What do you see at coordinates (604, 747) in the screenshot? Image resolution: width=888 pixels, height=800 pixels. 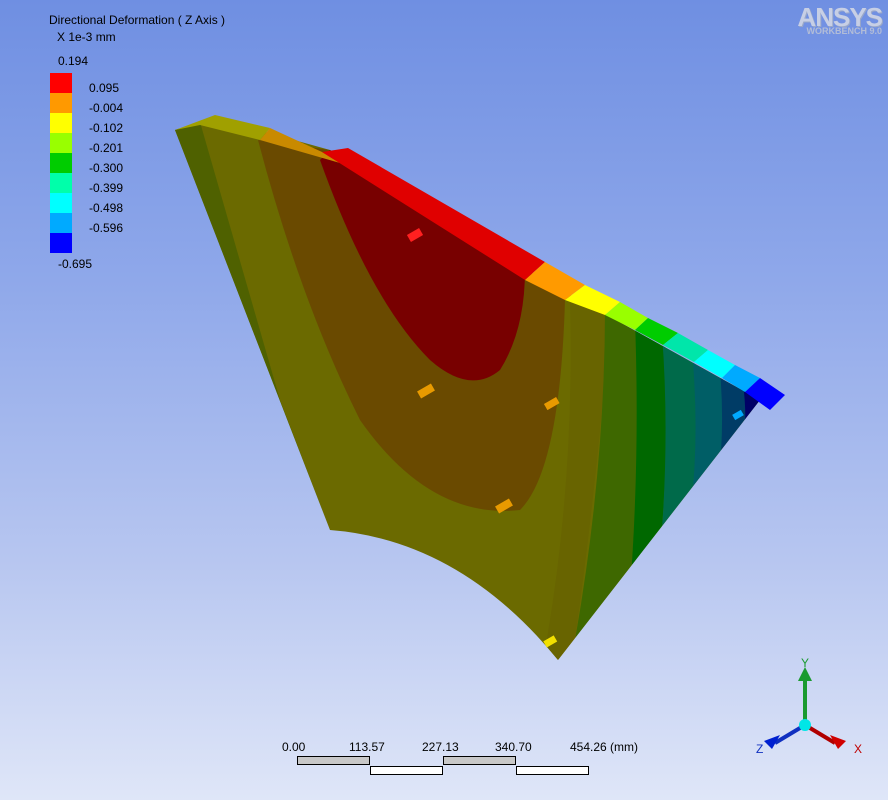 I see `scale-tick-label: 454.26 (mm)` at bounding box center [604, 747].